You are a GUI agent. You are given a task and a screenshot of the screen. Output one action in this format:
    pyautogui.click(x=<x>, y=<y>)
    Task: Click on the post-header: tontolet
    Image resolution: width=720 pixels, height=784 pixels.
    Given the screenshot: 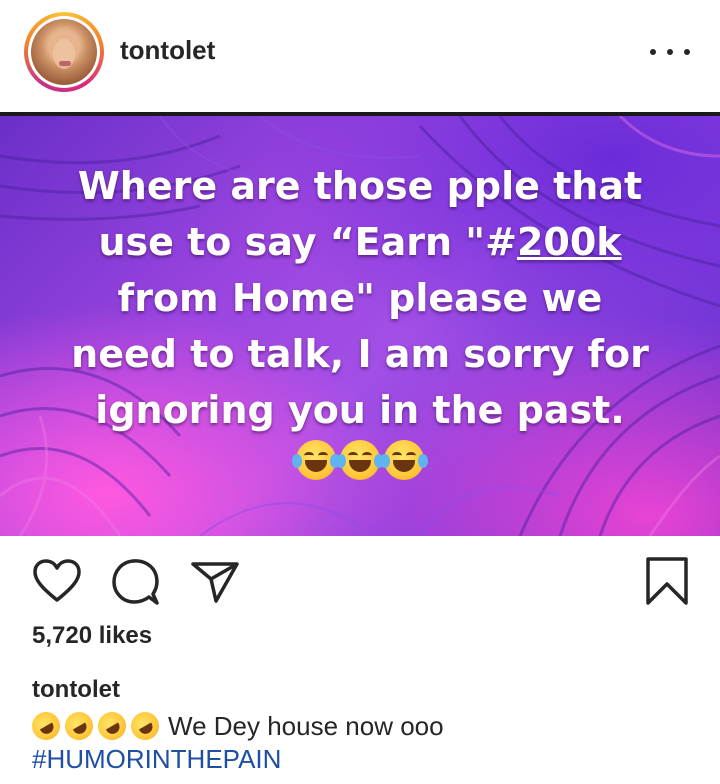 What is the action you would take?
    pyautogui.click(x=360, y=54)
    